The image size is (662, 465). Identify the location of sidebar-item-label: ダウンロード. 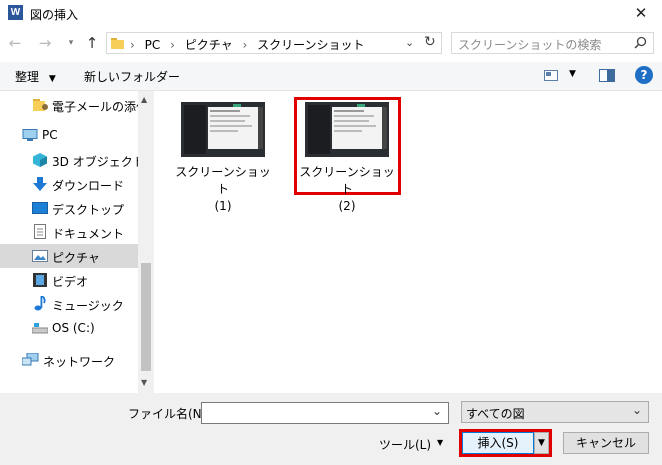
(88, 186).